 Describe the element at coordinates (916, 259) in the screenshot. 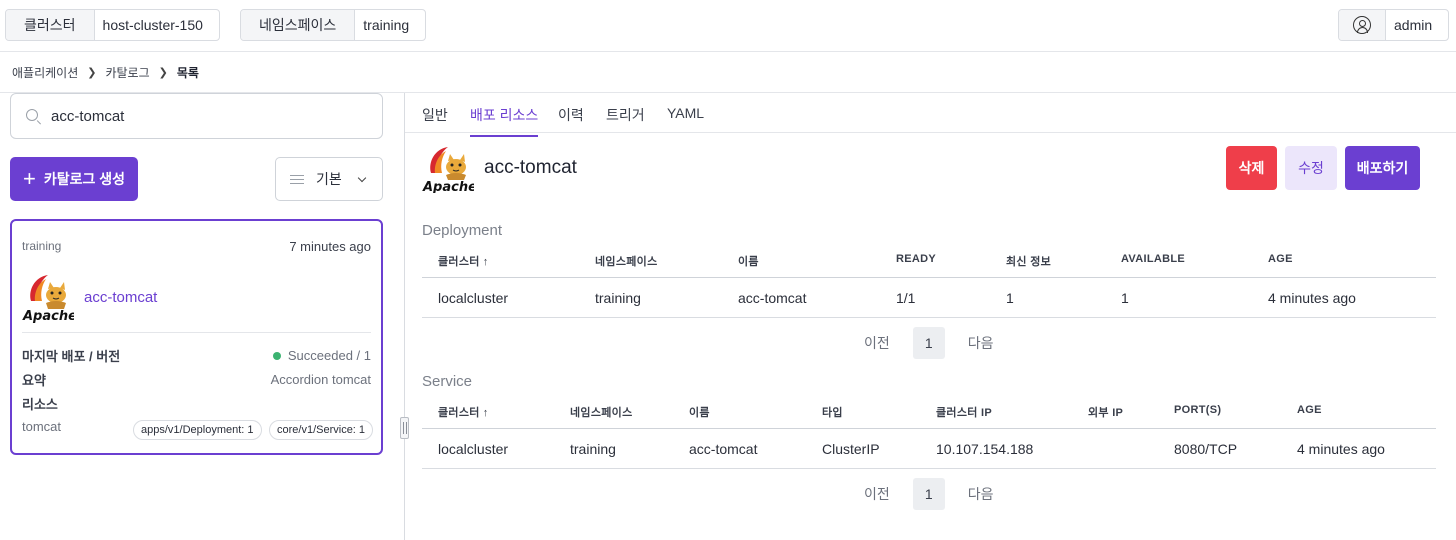

I see `column-header-ready: READY` at that location.